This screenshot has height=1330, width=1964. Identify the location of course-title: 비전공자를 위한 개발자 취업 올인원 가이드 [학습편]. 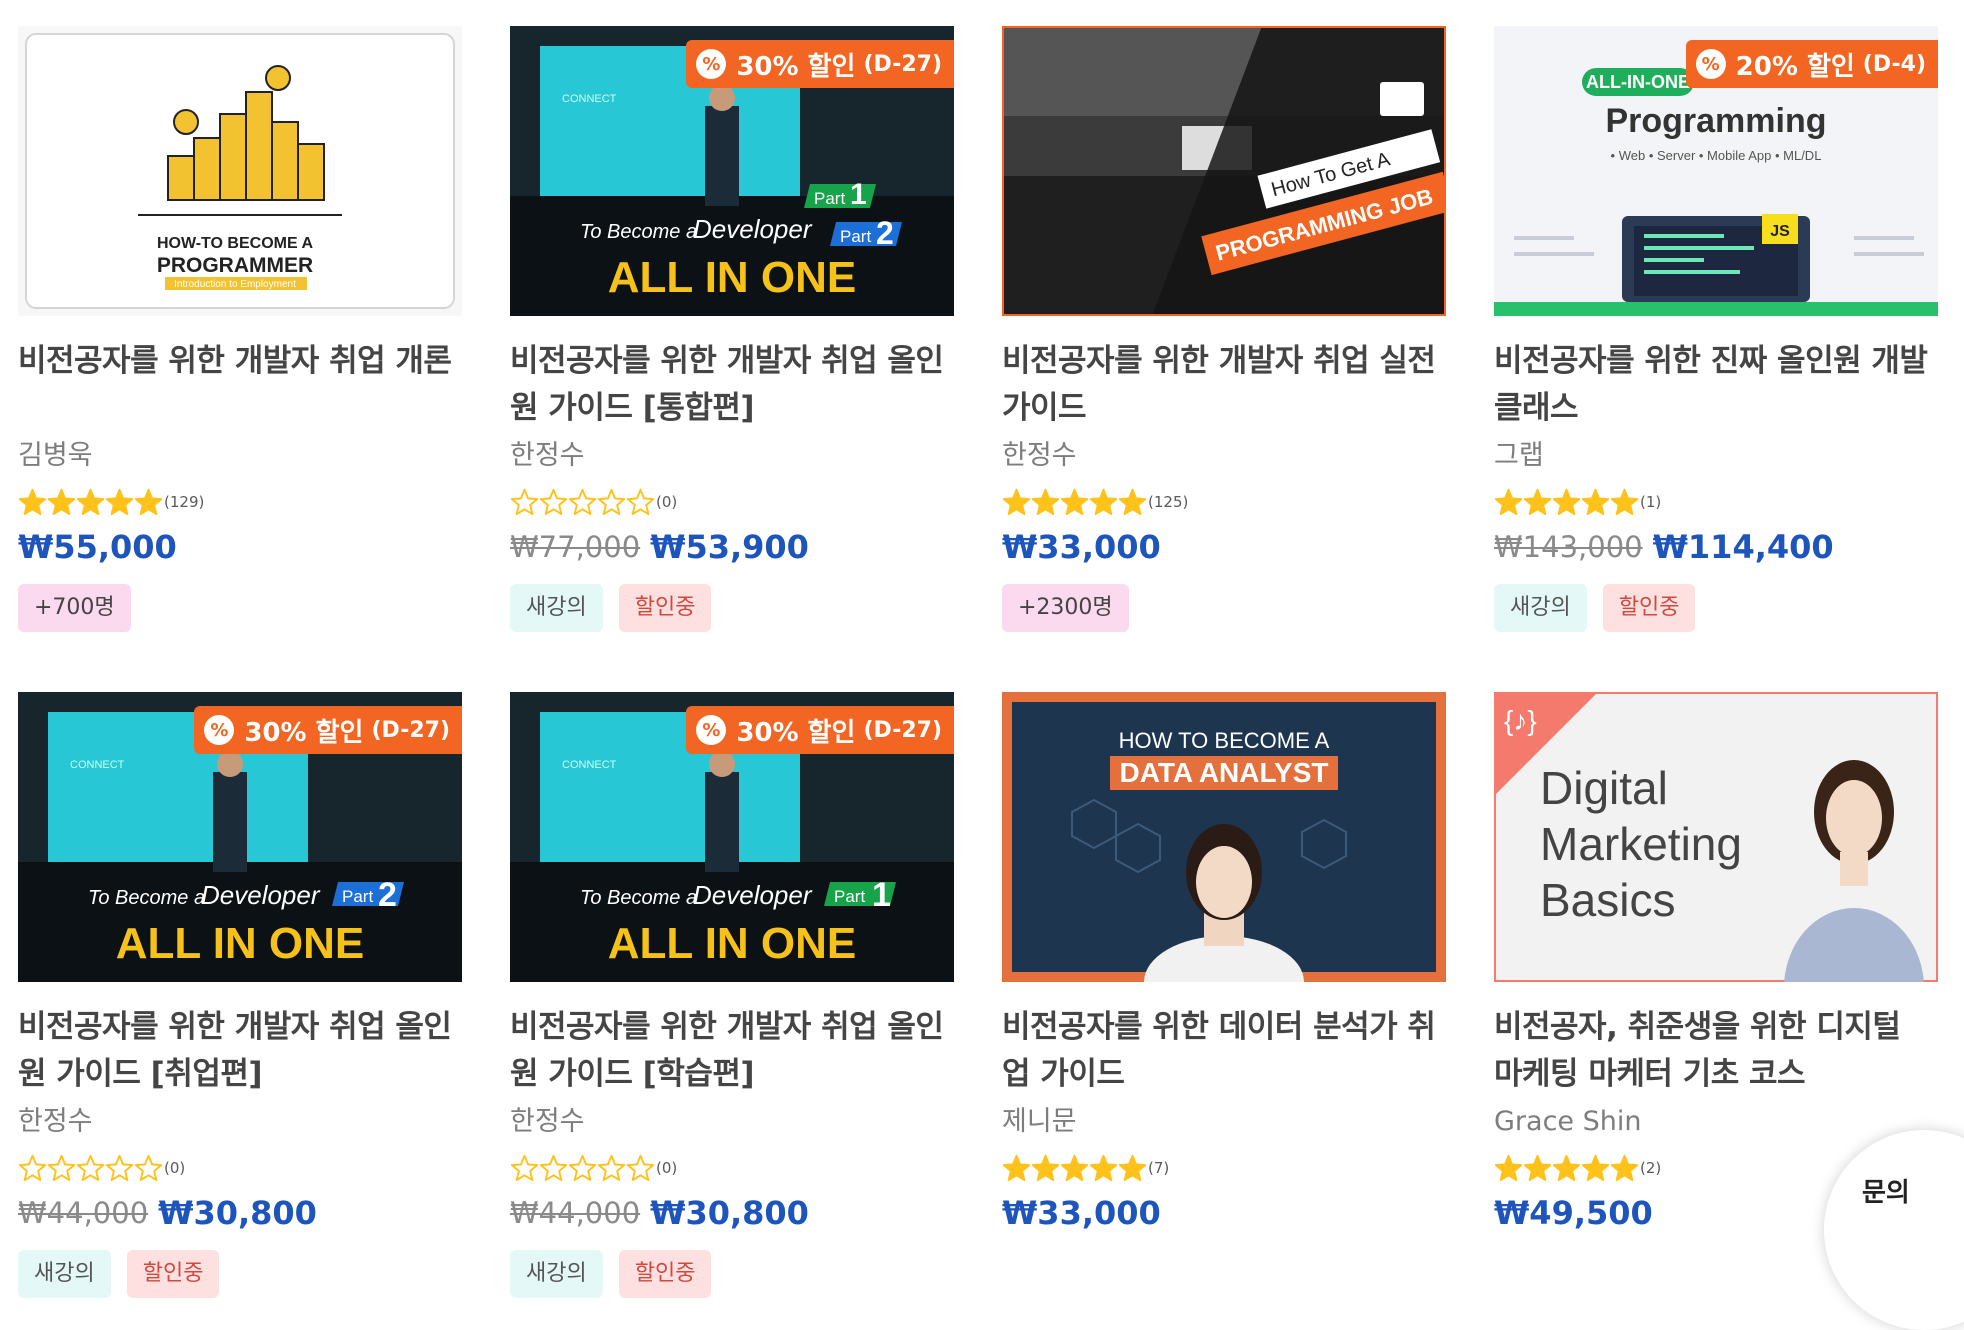
(732, 1051).